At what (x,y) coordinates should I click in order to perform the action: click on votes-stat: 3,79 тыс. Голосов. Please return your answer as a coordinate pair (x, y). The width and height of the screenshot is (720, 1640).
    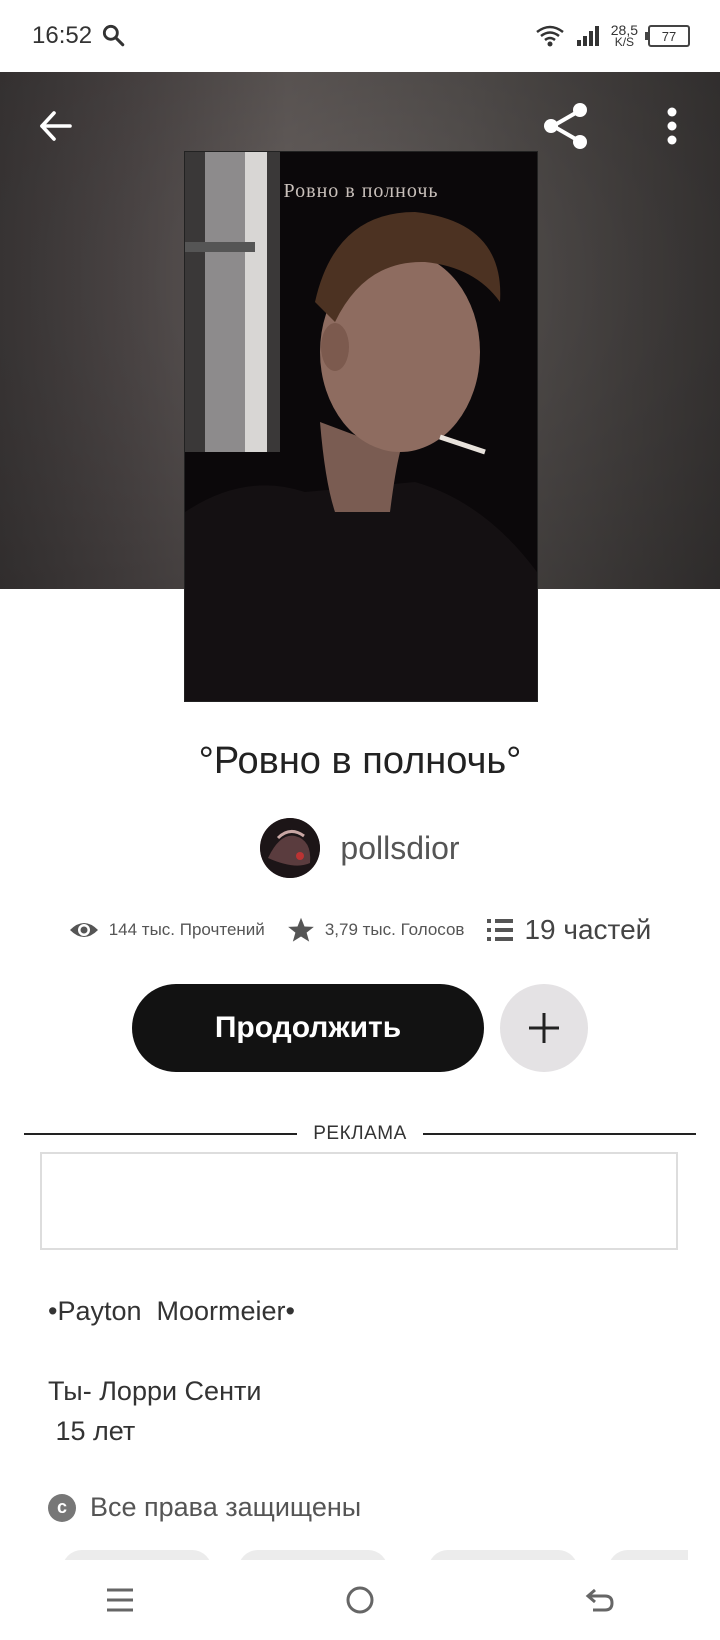
    Looking at the image, I should click on (376, 930).